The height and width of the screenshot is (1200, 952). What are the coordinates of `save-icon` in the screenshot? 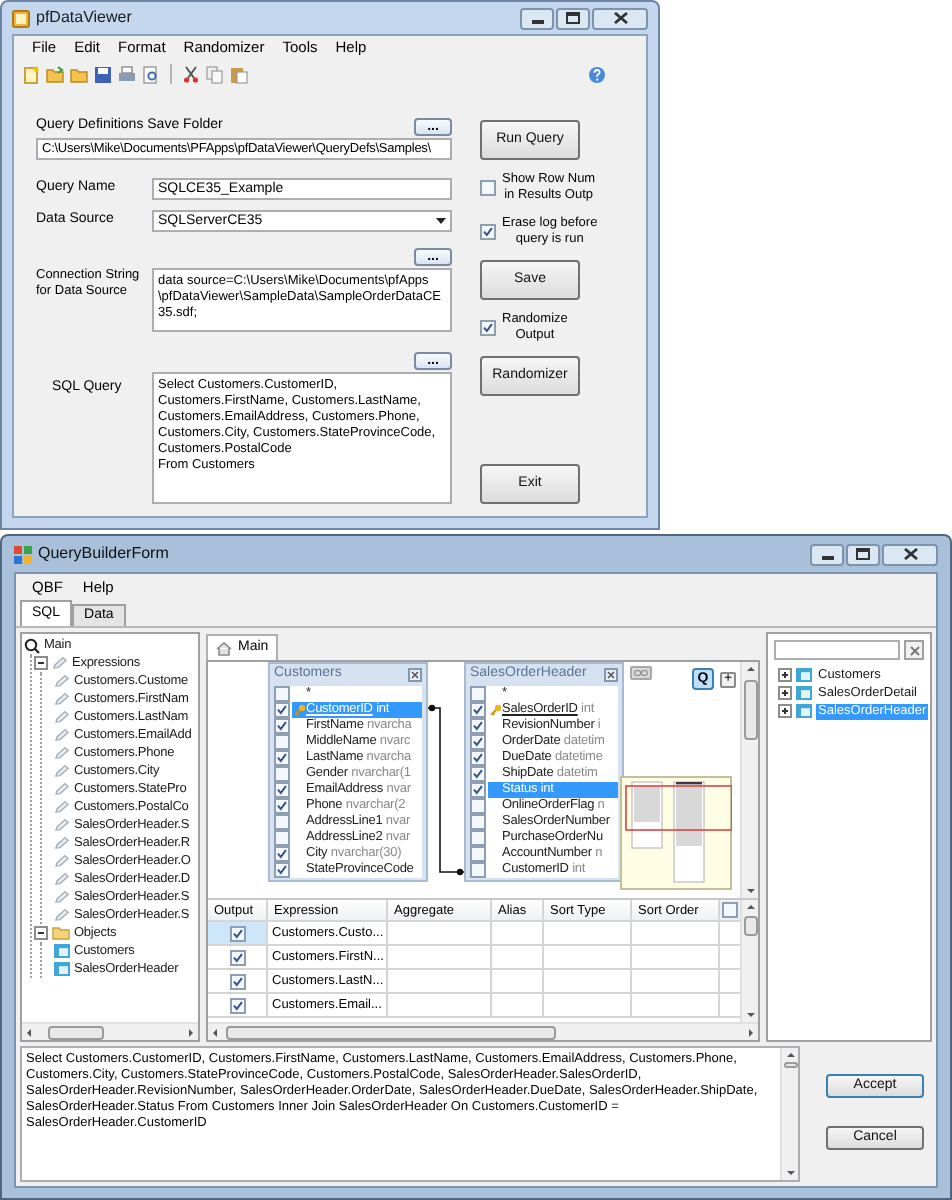 It's located at (103, 74).